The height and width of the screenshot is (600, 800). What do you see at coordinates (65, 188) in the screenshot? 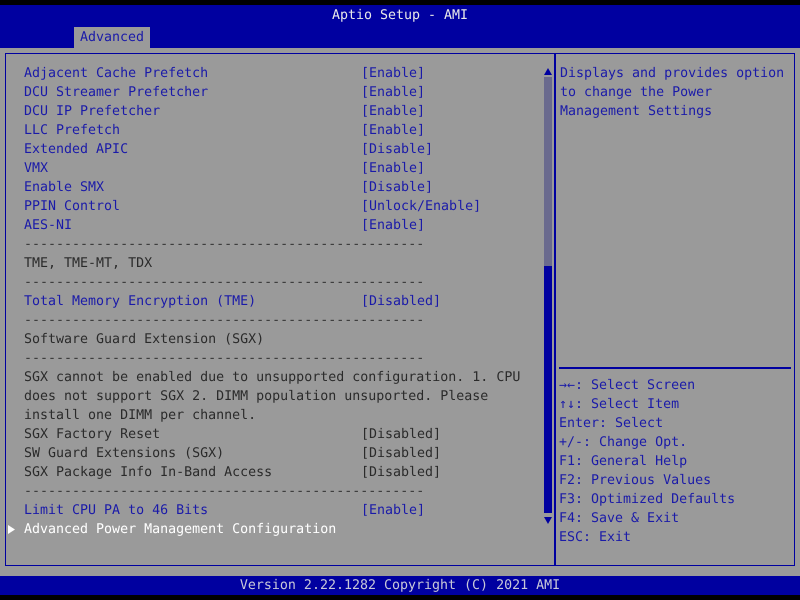
I see `setting-label: Enable SMX` at bounding box center [65, 188].